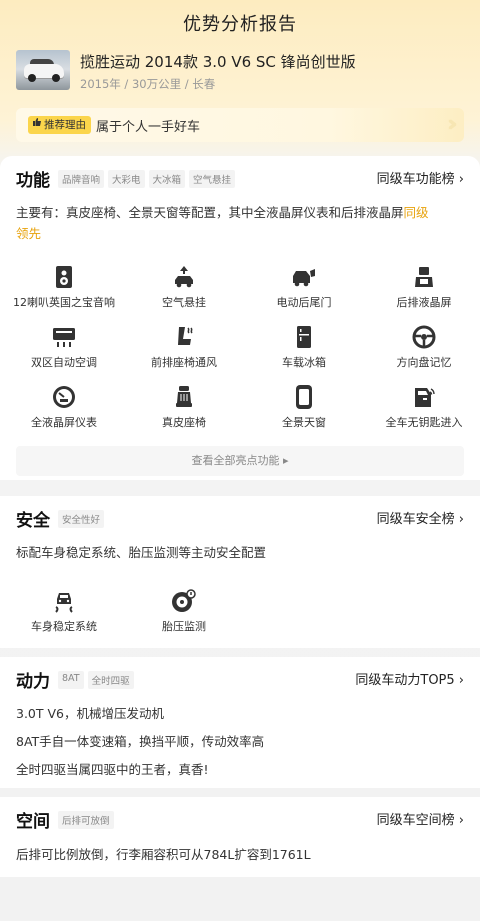 The width and height of the screenshot is (480, 921). I want to click on feature-item: 真皮座椅, so click(184, 407).